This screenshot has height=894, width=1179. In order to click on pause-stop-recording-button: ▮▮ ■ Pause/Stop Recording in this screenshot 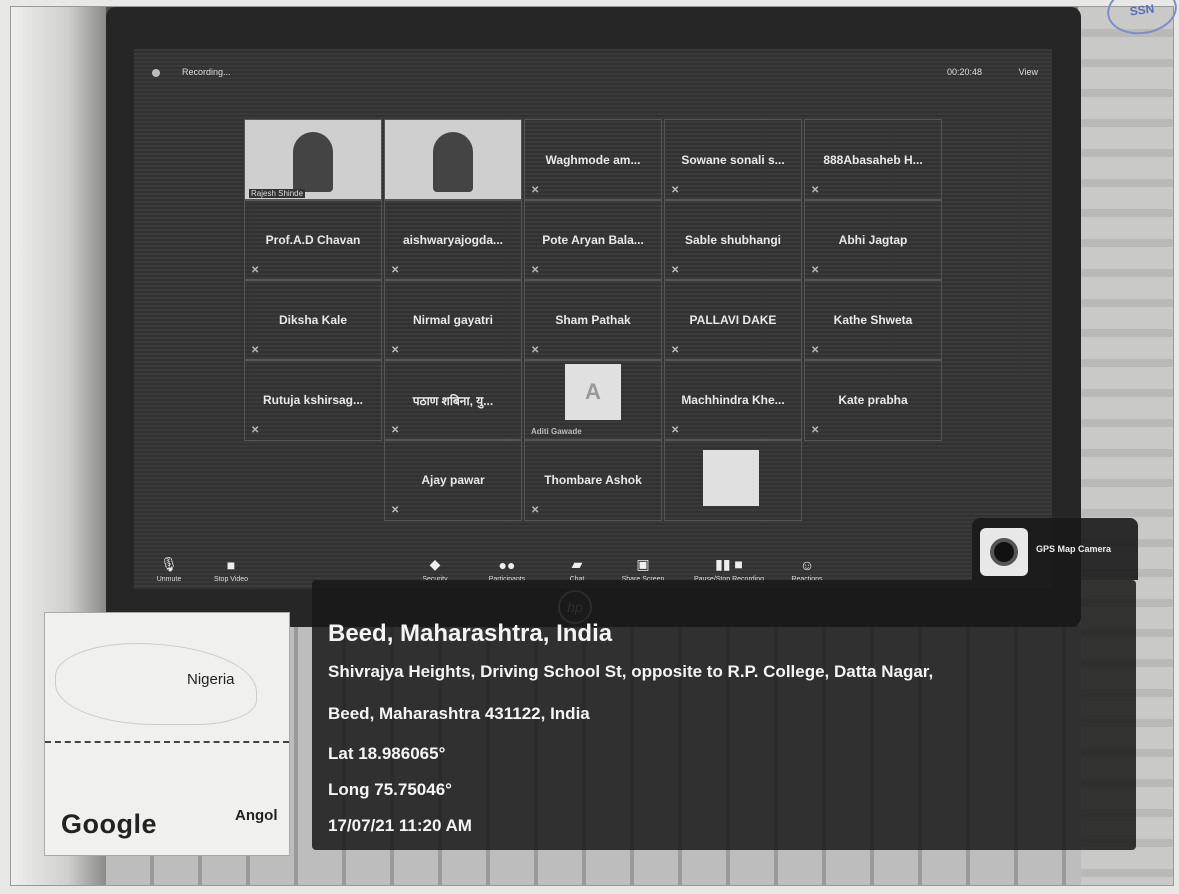, I will do `click(729, 569)`.